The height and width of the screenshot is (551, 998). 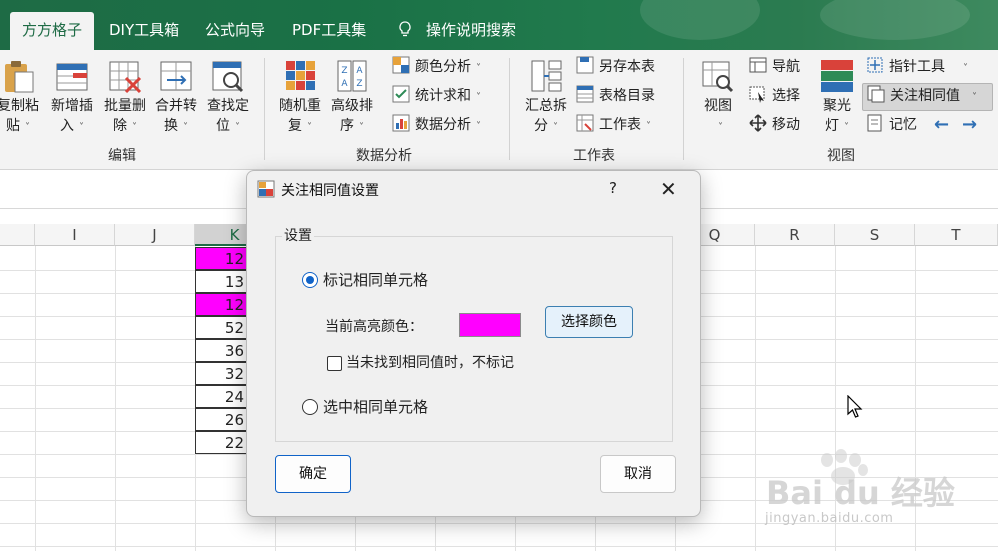 I want to click on arrow-right-icon: →, so click(x=970, y=124).